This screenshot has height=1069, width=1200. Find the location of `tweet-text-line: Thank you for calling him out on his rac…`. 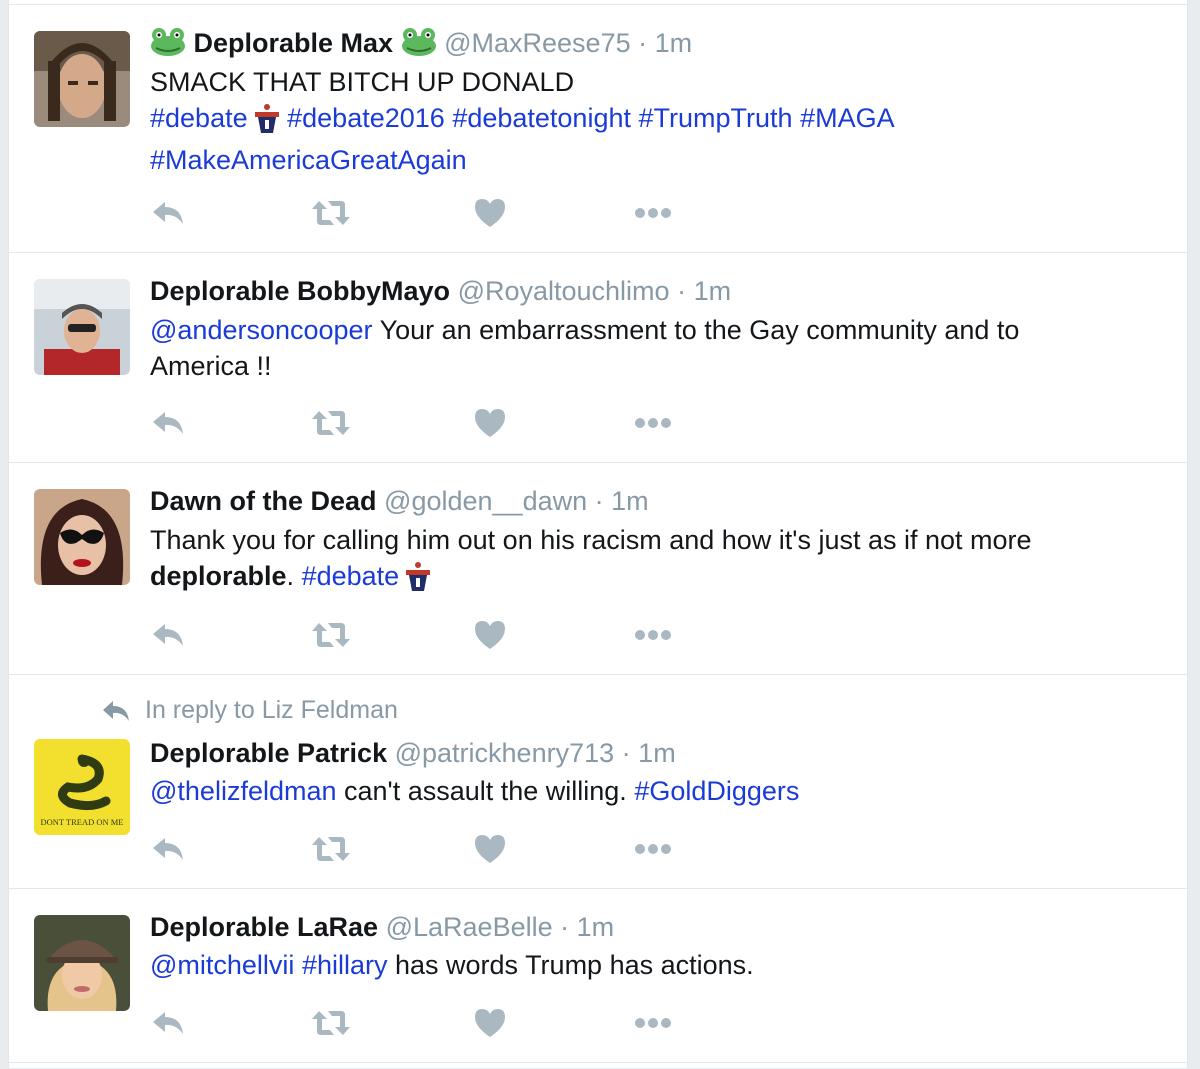

tweet-text-line: Thank you for calling him out on his rac… is located at coordinates (591, 540).